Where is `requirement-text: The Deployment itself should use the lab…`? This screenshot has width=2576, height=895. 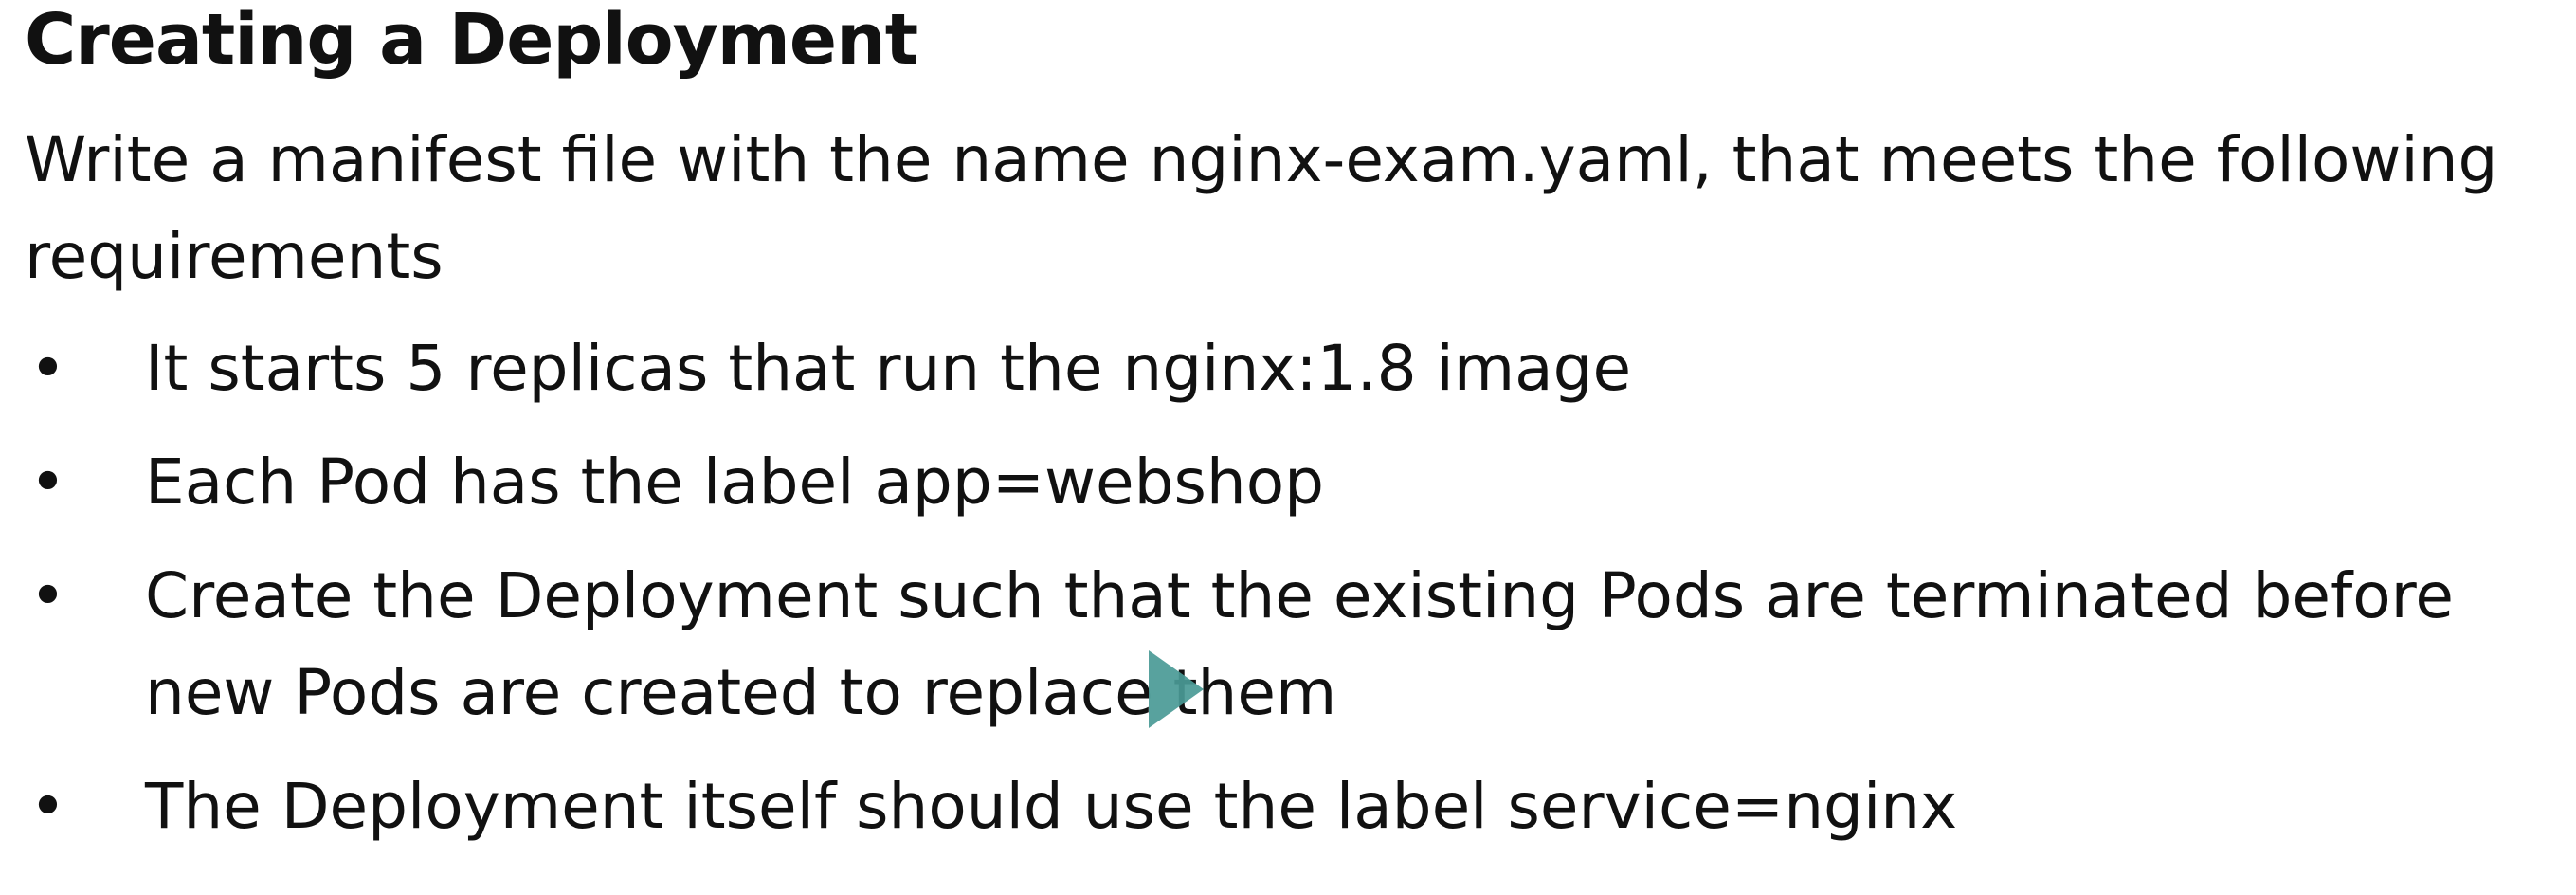
requirement-text: The Deployment itself should use the lab… is located at coordinates (1051, 806).